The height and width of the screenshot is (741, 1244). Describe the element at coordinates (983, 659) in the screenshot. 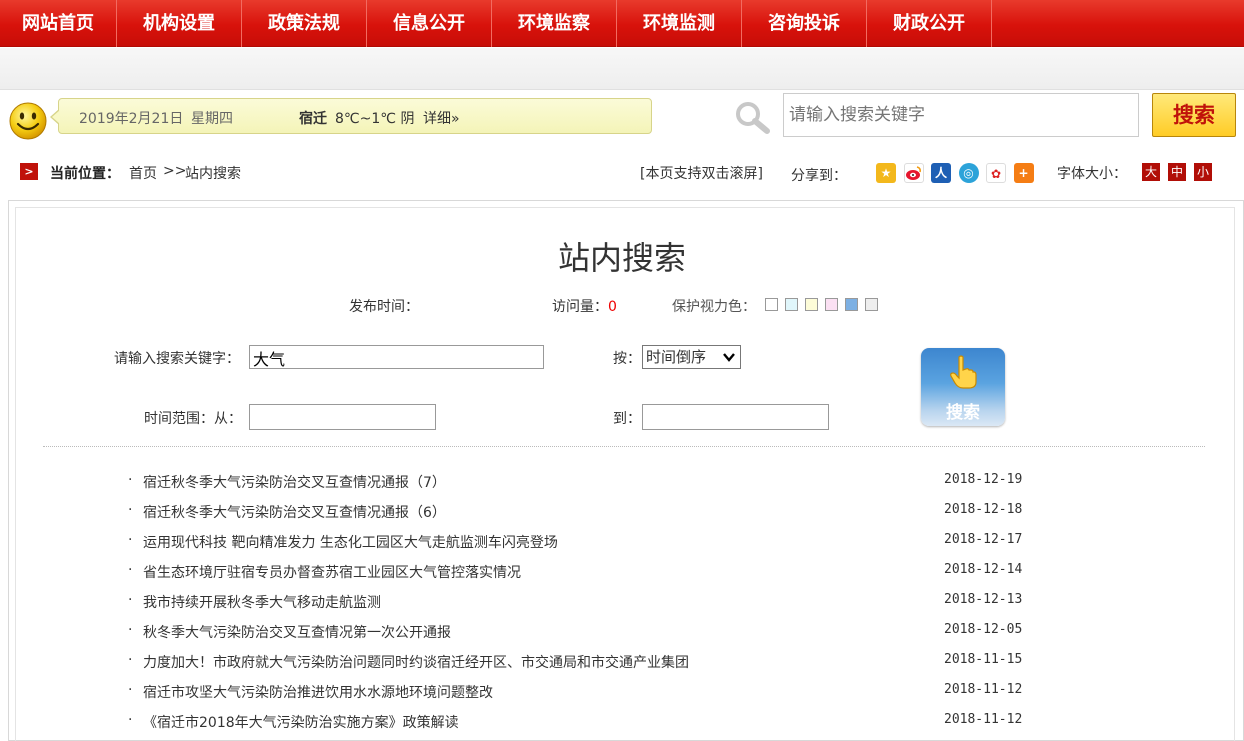

I see `result-date: 2018-11-15` at that location.